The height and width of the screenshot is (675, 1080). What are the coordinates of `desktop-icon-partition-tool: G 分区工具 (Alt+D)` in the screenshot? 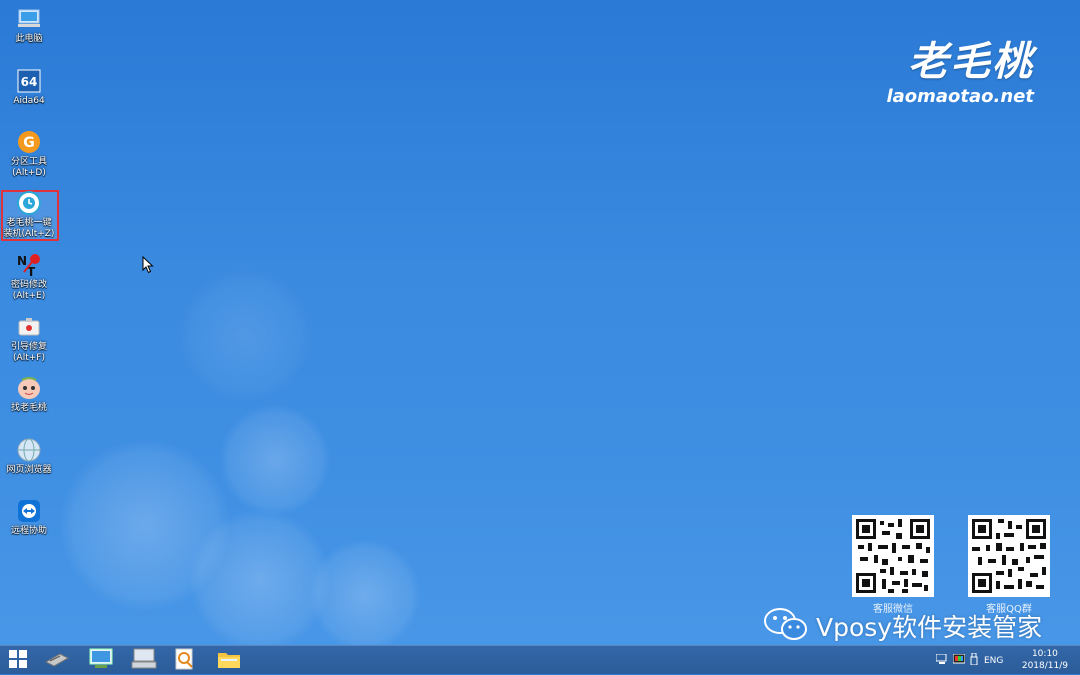 It's located at (29, 154).